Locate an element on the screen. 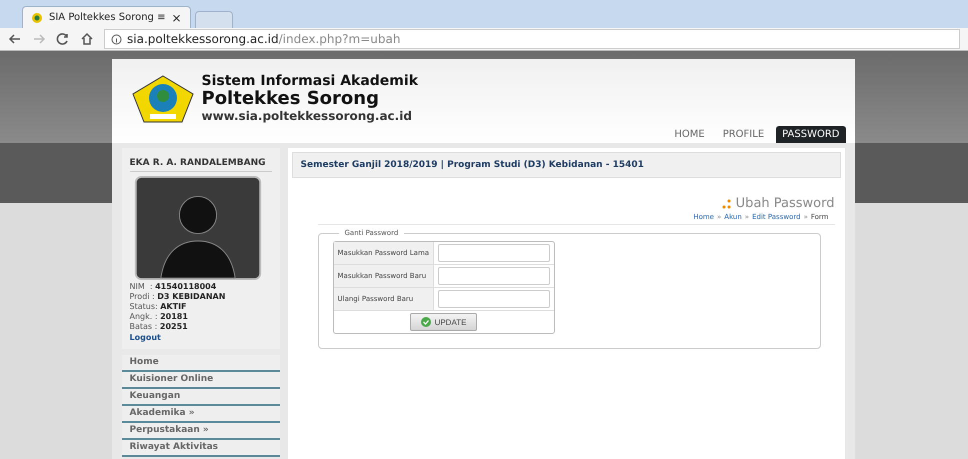 The width and height of the screenshot is (968, 459). menu-item: Akademika » is located at coordinates (201, 414).